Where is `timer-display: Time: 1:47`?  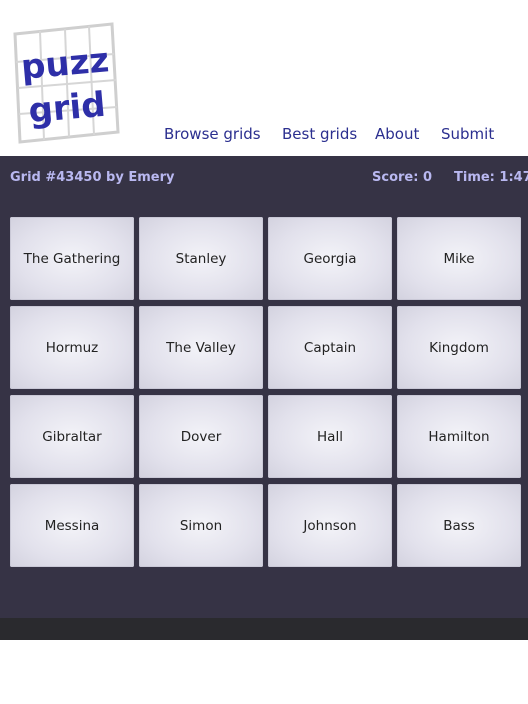 timer-display: Time: 1:47 is located at coordinates (491, 177).